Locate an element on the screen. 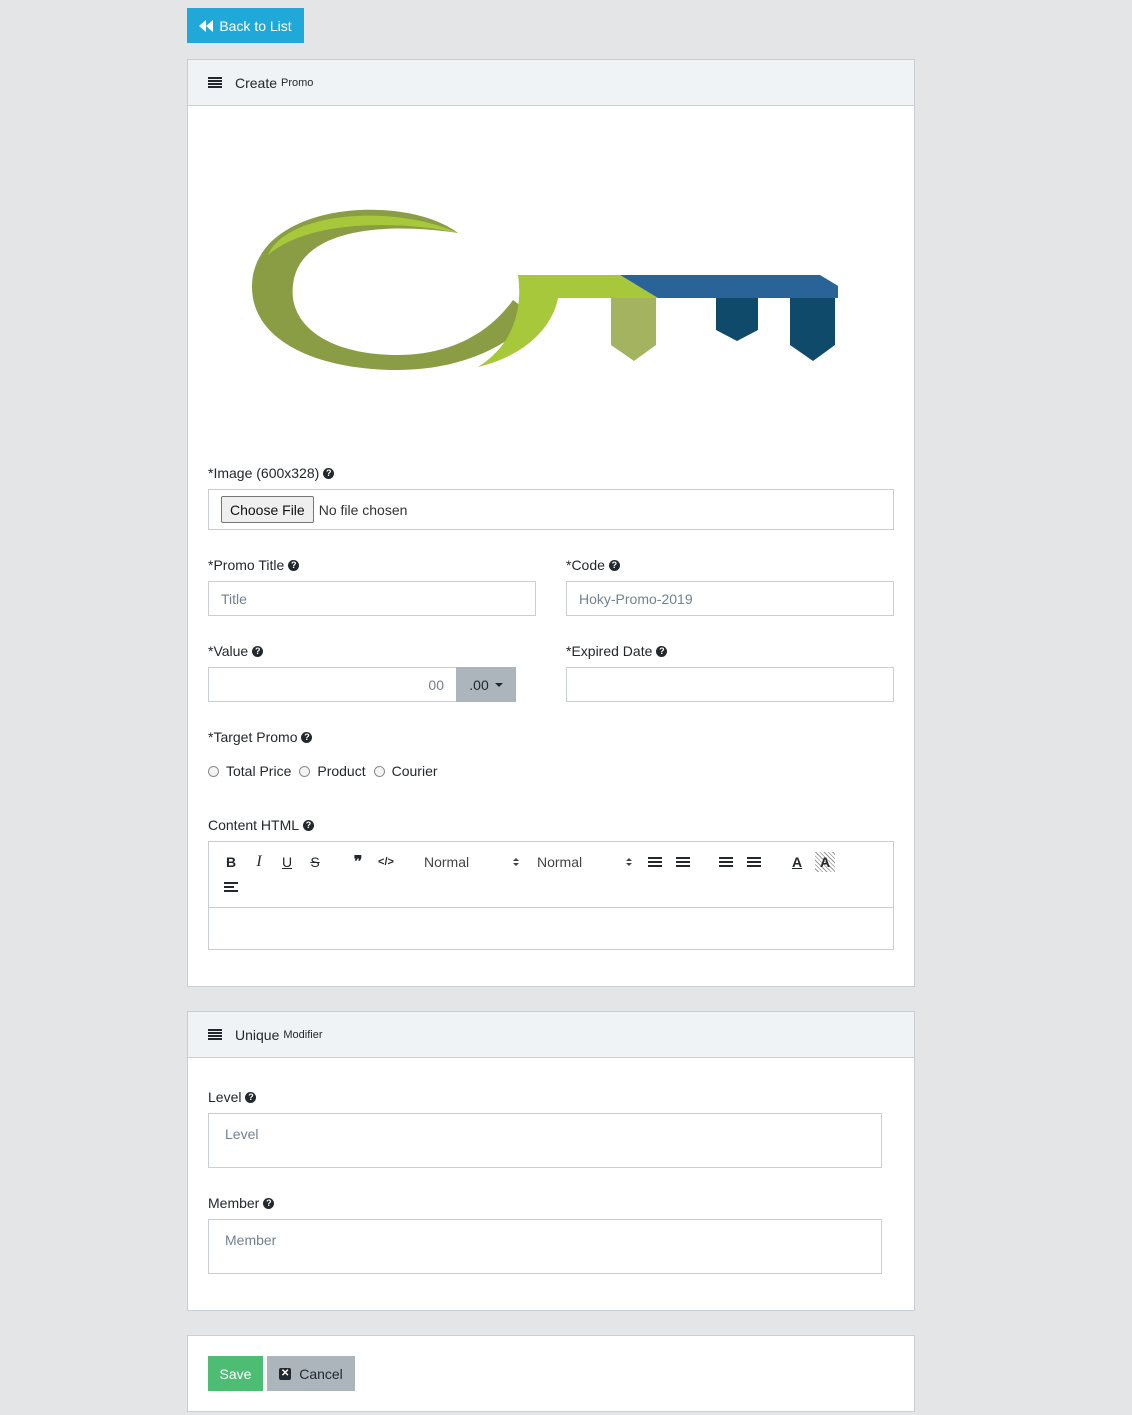 Image resolution: width=1132 pixels, height=1415 pixels. radio-label: Total Price is located at coordinates (259, 771).